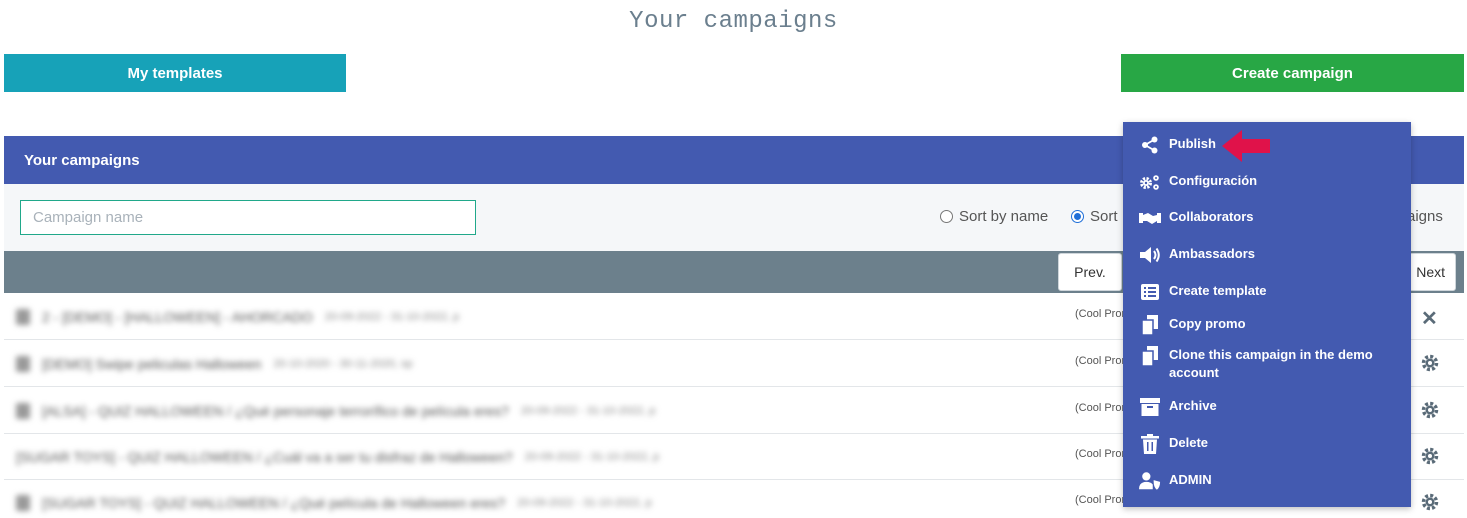 This screenshot has width=1467, height=518. Describe the element at coordinates (1213, 180) in the screenshot. I see `menu-item-label: Configuración` at that location.